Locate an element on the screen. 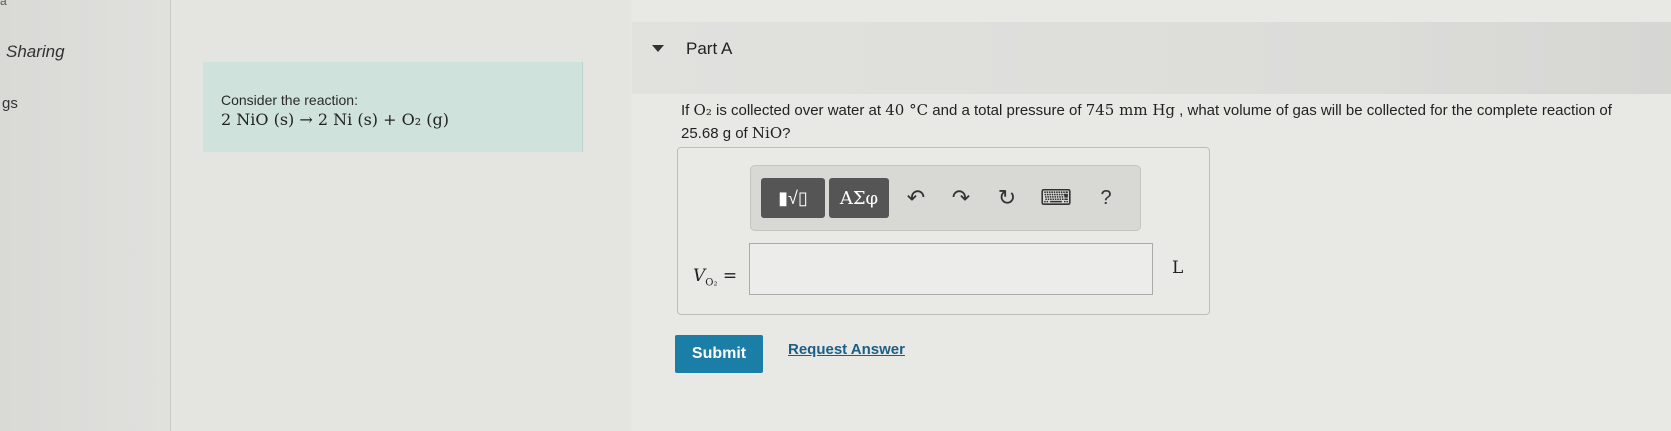 Image resolution: width=1671 pixels, height=431 pixels. answer-subscript: O₂ is located at coordinates (711, 283).